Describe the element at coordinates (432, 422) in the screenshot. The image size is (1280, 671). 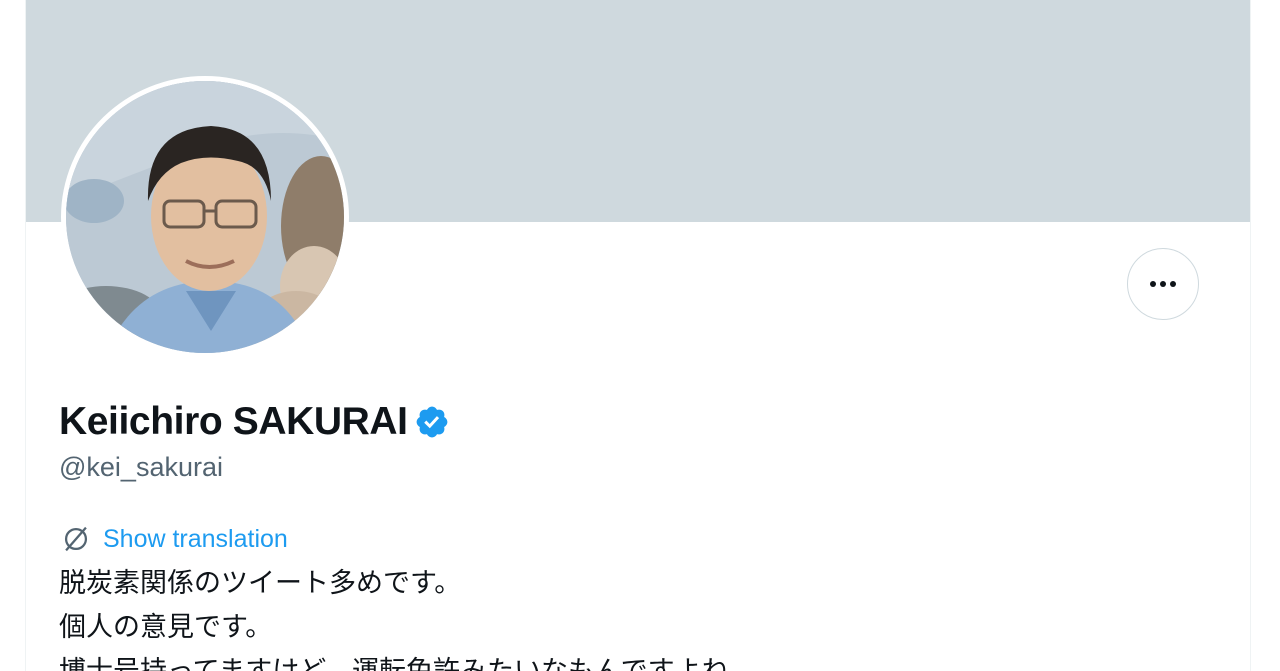
I see `verified-badge-icon` at that location.